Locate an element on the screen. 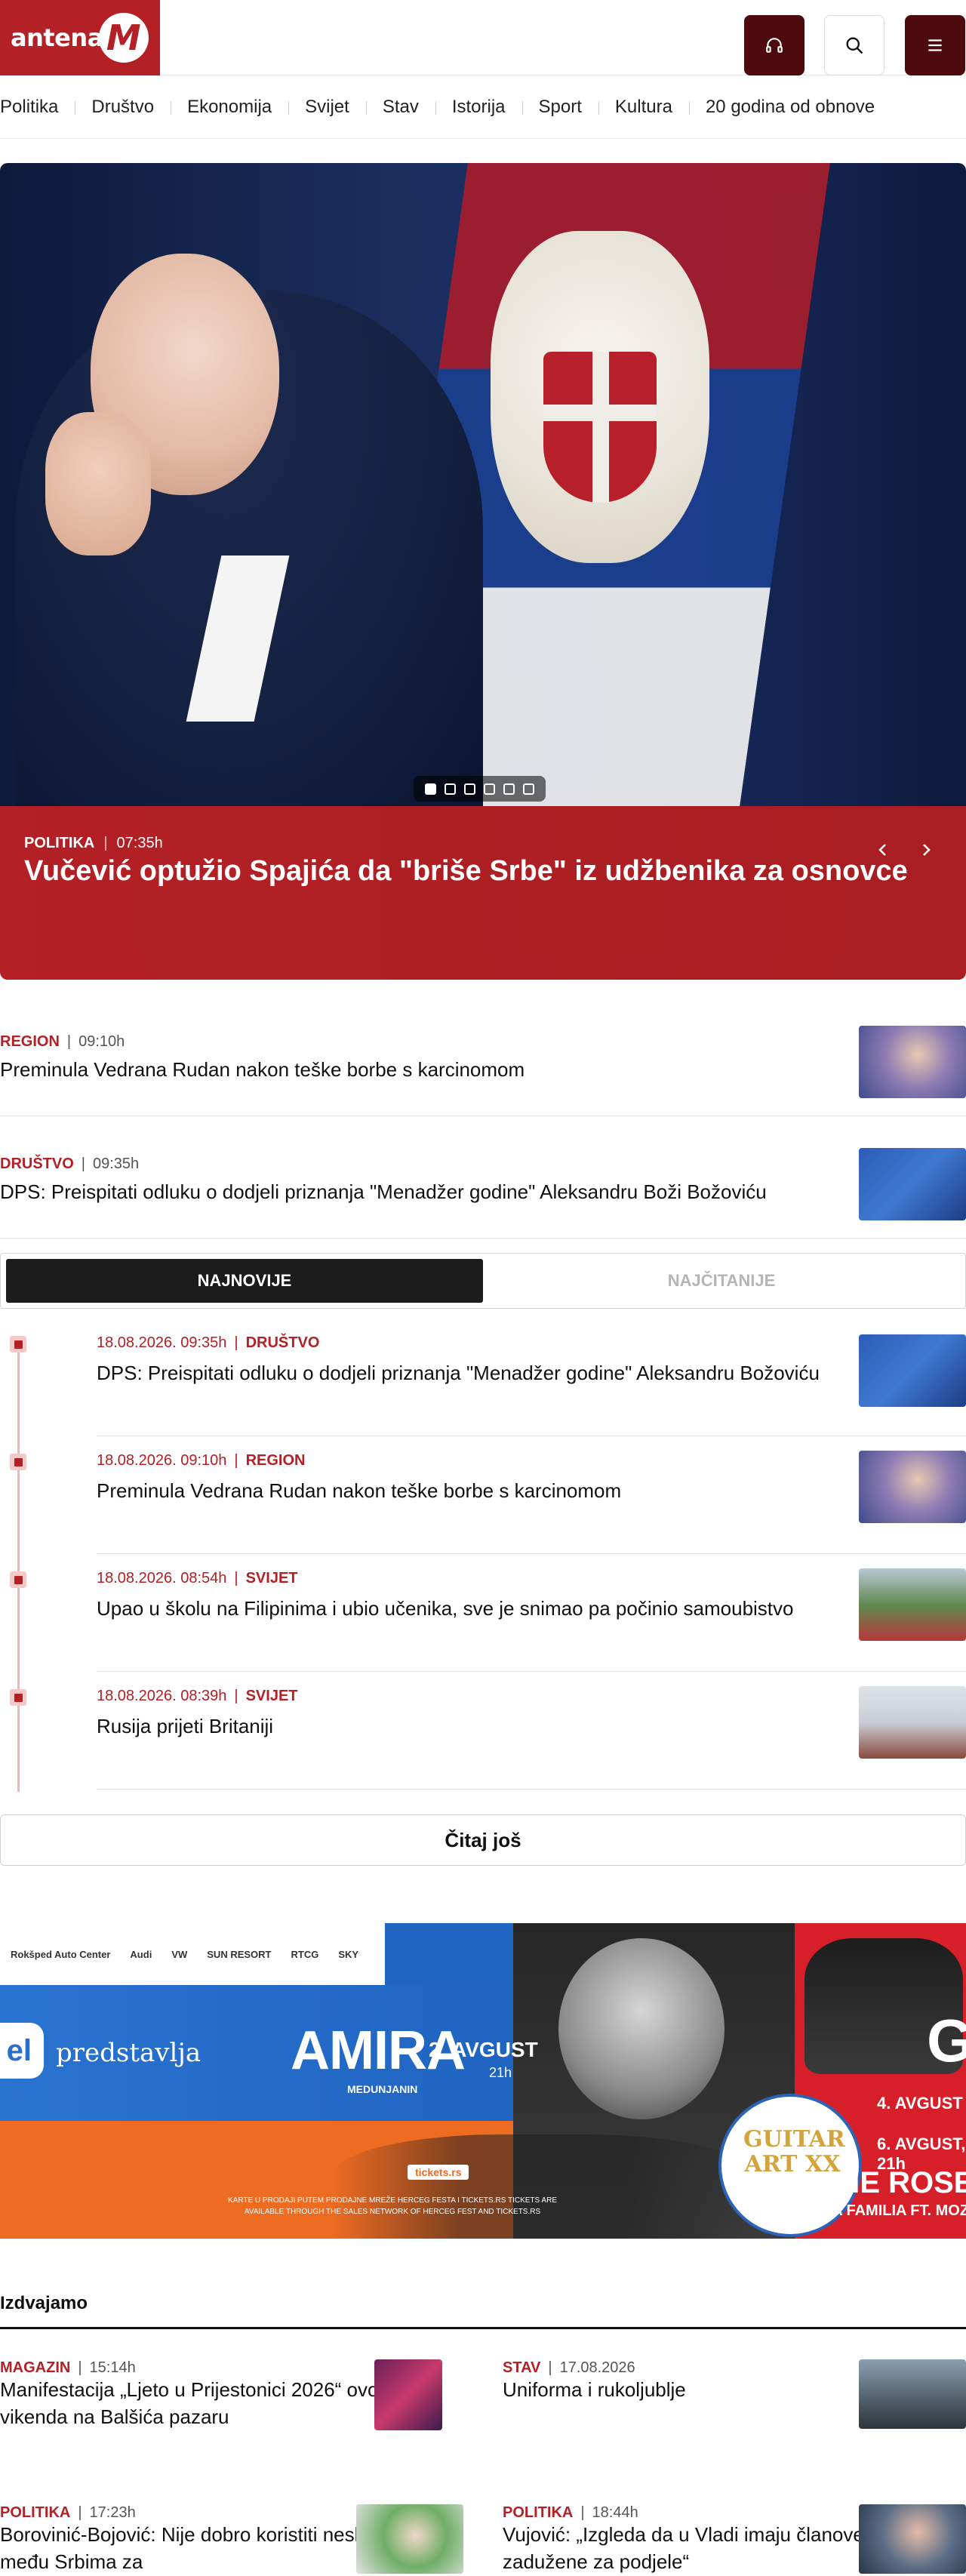  timeline-meta: 18.08.2026. 09:10h | REGION is located at coordinates (201, 1461).